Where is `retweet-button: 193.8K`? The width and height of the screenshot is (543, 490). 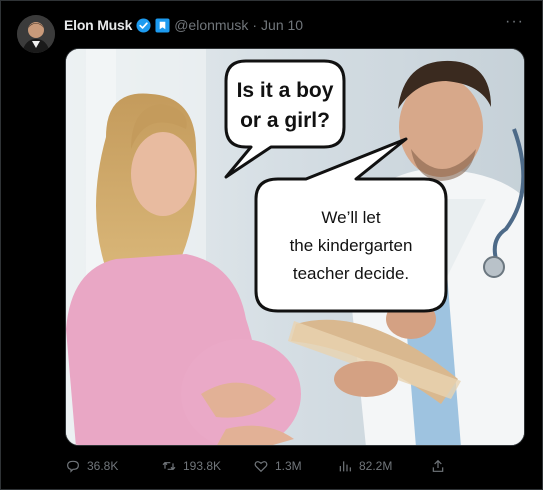 retweet-button: 193.8K is located at coordinates (191, 466).